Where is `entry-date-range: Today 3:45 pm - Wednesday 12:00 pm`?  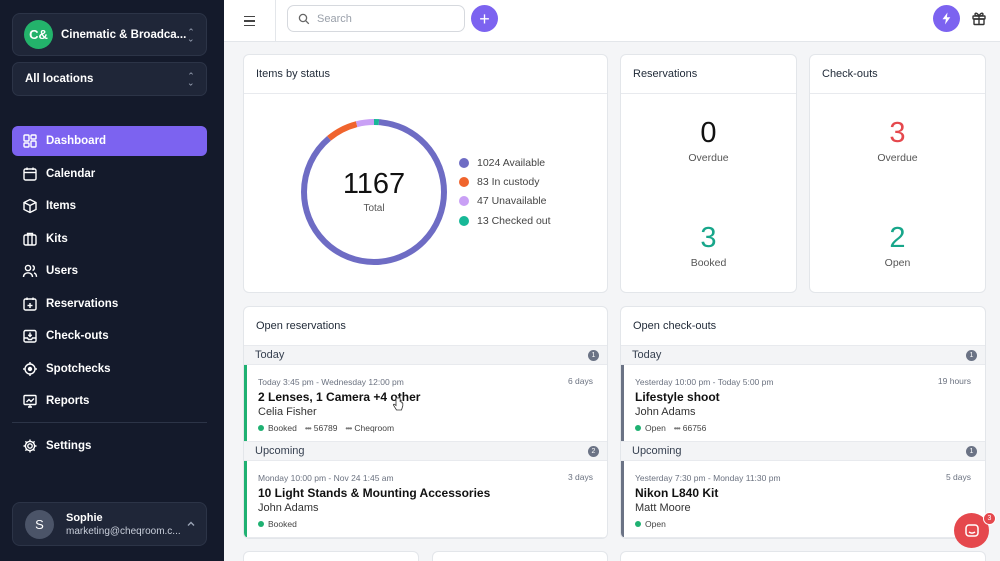
entry-date-range: Today 3:45 pm - Wednesday 12:00 pm is located at coordinates (331, 382).